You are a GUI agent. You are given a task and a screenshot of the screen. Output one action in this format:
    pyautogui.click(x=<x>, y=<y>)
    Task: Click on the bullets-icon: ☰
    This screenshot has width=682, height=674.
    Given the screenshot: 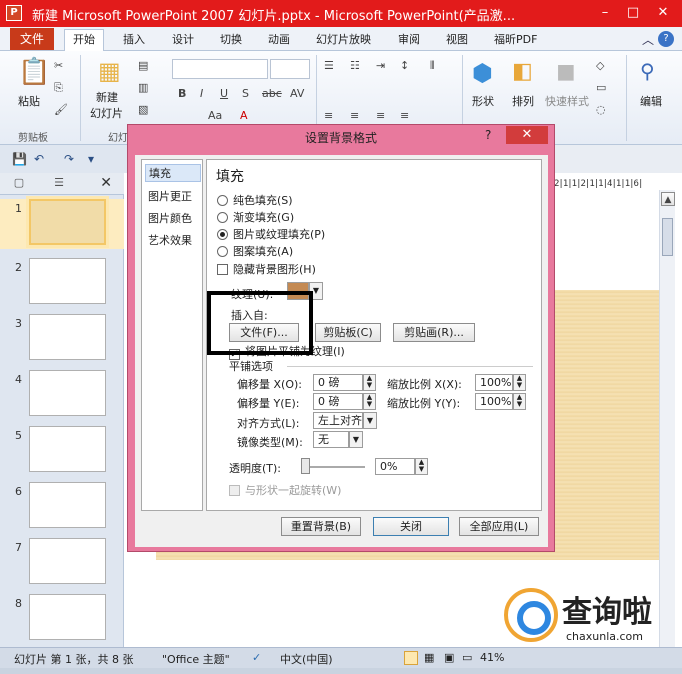 What is the action you would take?
    pyautogui.click(x=329, y=65)
    